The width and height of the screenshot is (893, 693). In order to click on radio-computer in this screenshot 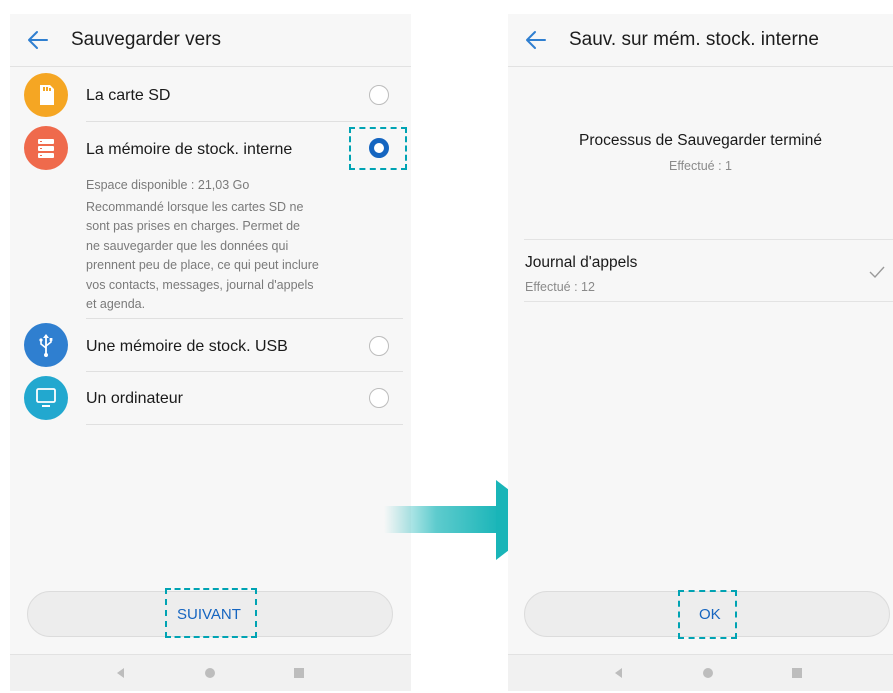, I will do `click(379, 398)`.